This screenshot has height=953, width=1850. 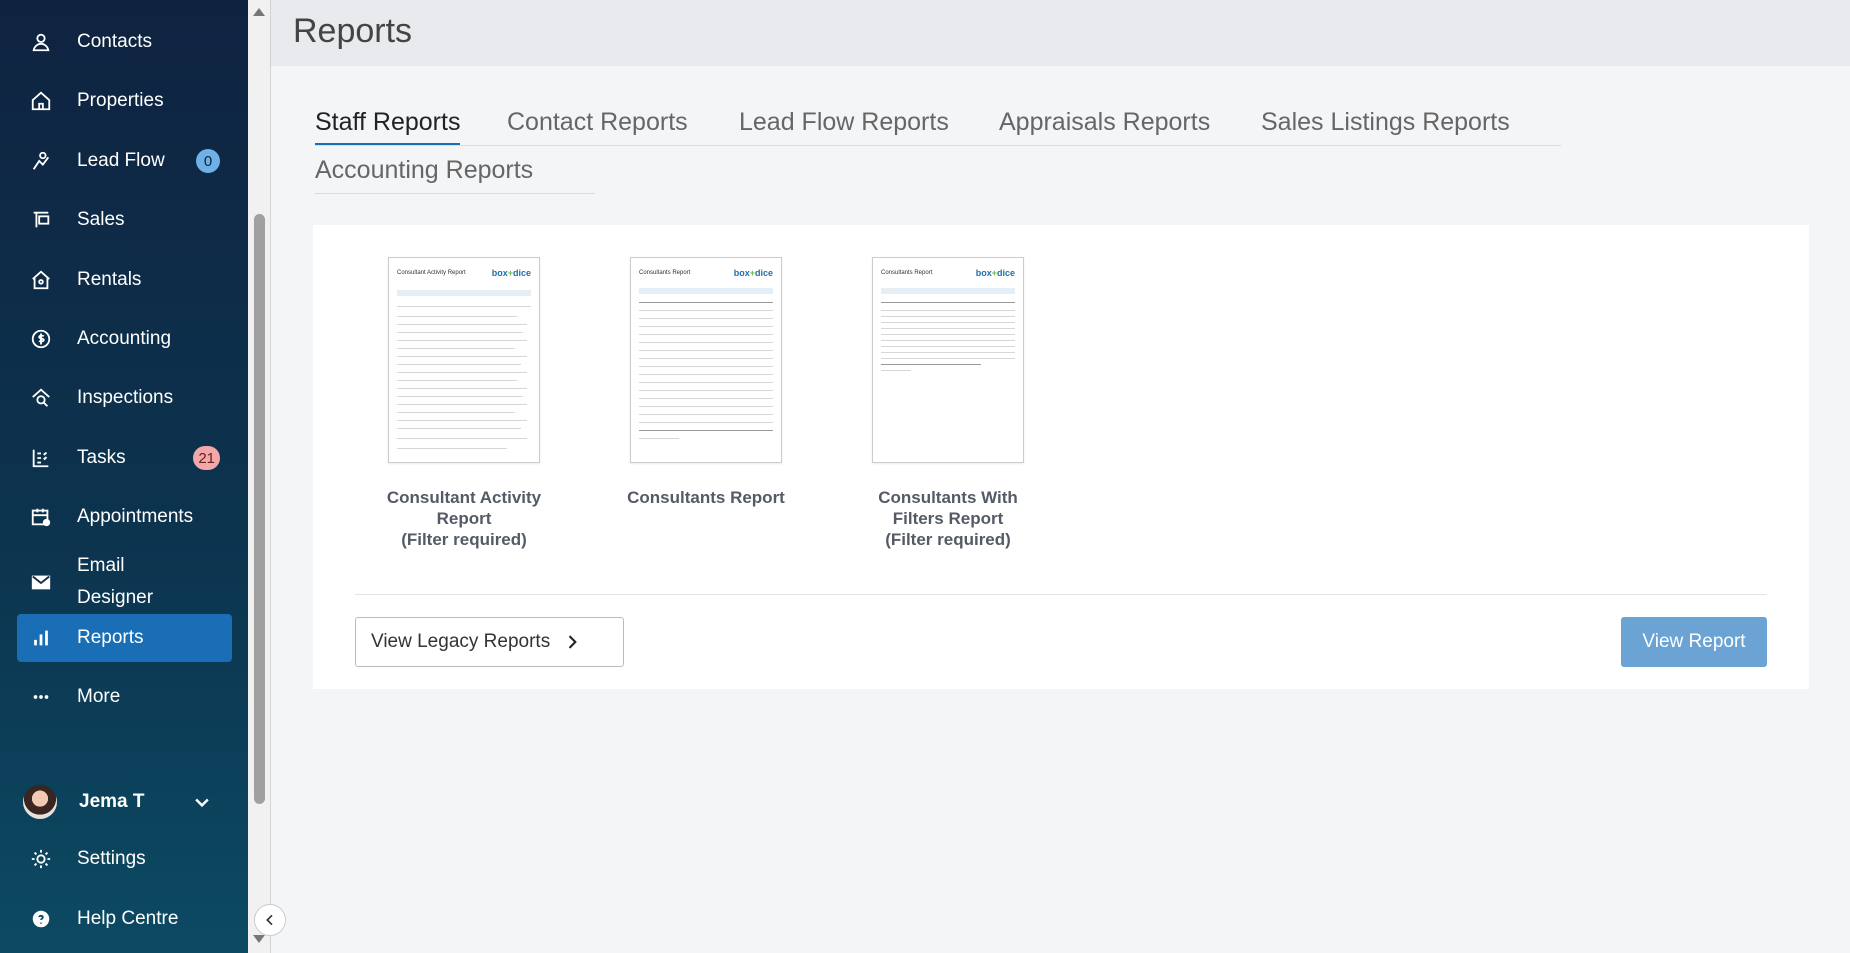 I want to click on chevron-left-icon, so click(x=269, y=920).